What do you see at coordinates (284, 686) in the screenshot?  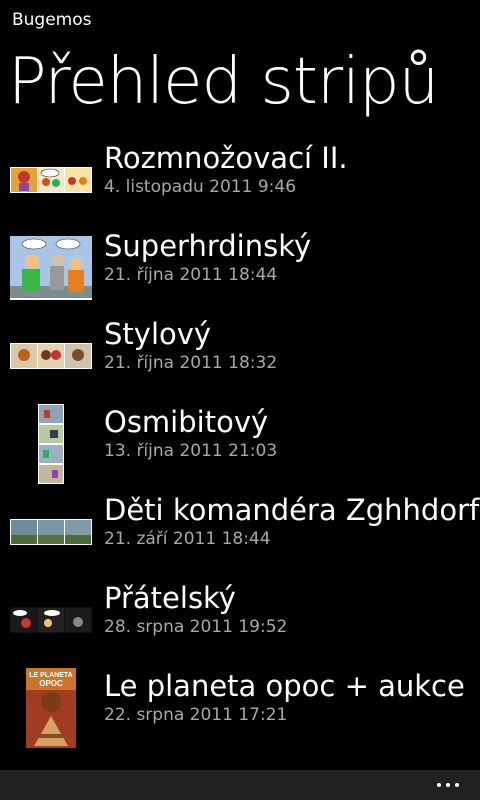 I see `strip-title: Le planeta opoc + aukce` at bounding box center [284, 686].